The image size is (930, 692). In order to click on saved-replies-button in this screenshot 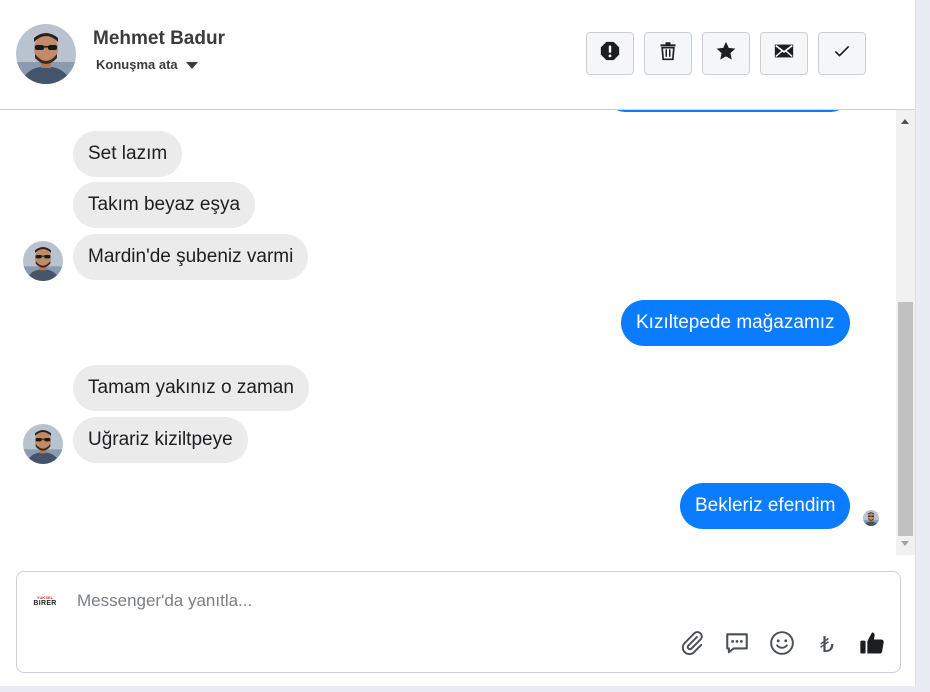, I will do `click(737, 645)`.